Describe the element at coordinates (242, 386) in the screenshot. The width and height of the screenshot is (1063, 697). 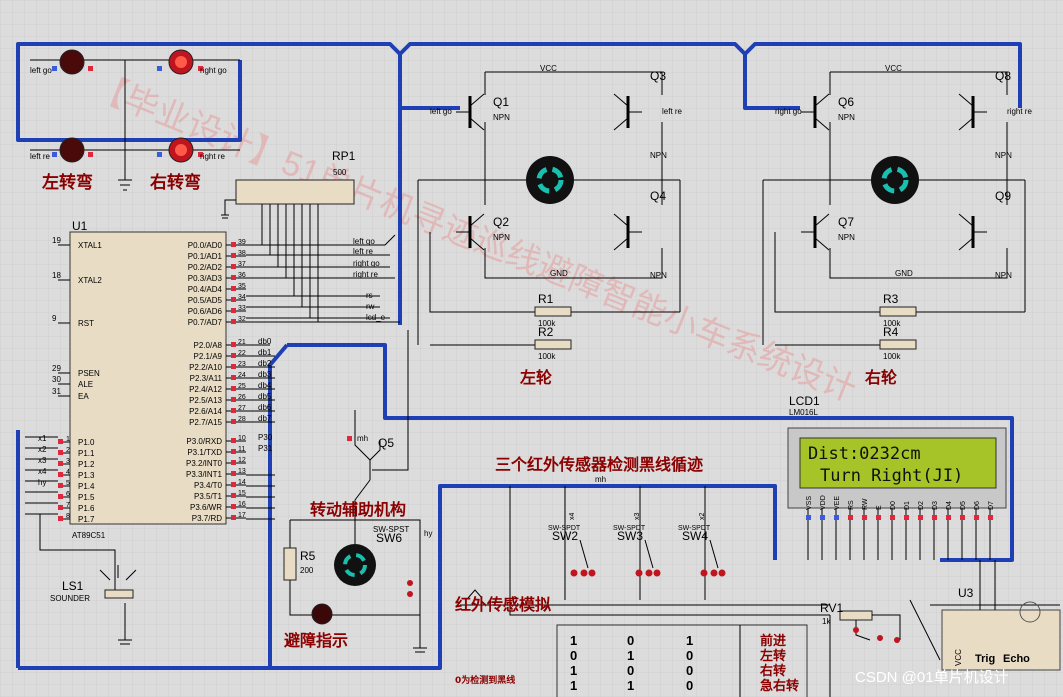
I see `mcu-pin-number: 25` at that location.